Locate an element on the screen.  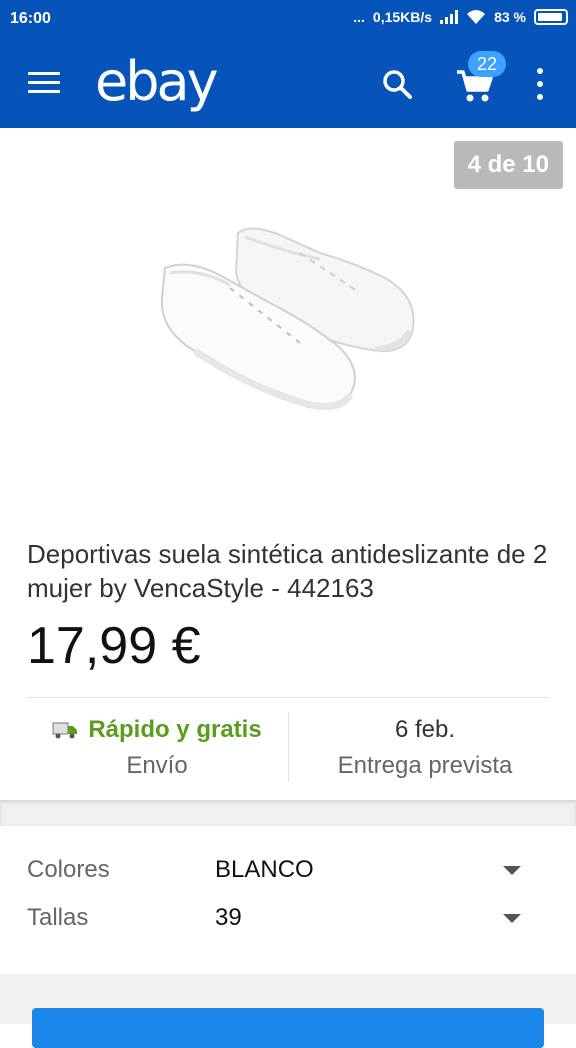
delivery-info: 6 feb. Entrega prevista is located at coordinates (425, 747).